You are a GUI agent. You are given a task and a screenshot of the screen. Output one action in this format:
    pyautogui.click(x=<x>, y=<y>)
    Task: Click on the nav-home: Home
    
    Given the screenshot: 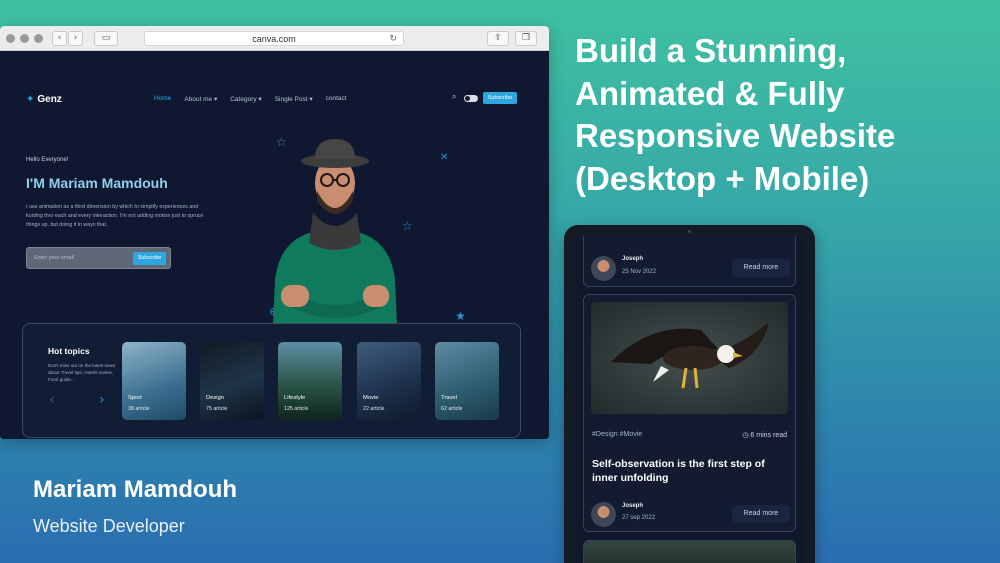 What is the action you would take?
    pyautogui.click(x=162, y=99)
    